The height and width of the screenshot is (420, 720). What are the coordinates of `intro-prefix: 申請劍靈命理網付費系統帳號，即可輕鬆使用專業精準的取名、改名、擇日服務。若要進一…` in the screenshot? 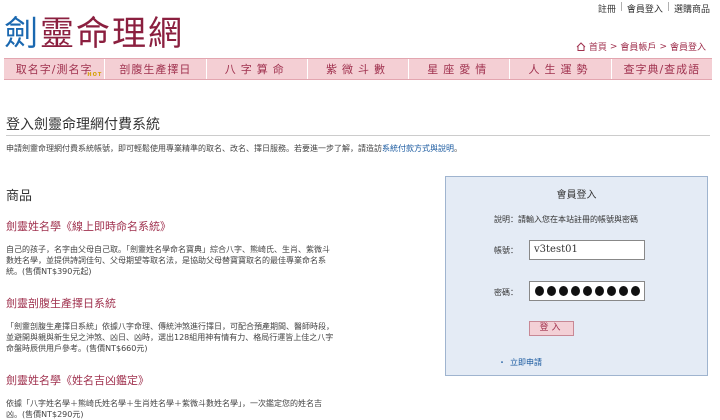 It's located at (194, 148).